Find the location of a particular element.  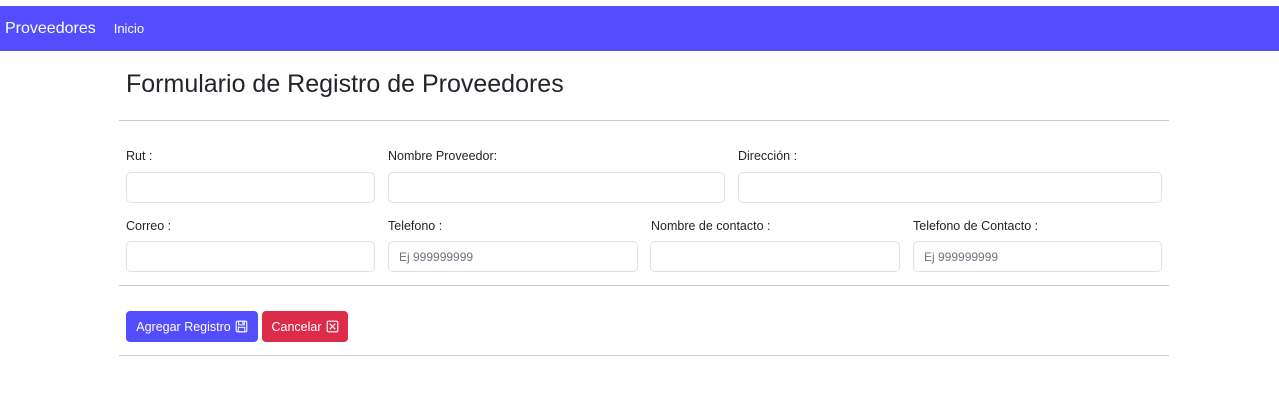

correo-input is located at coordinates (250, 256).